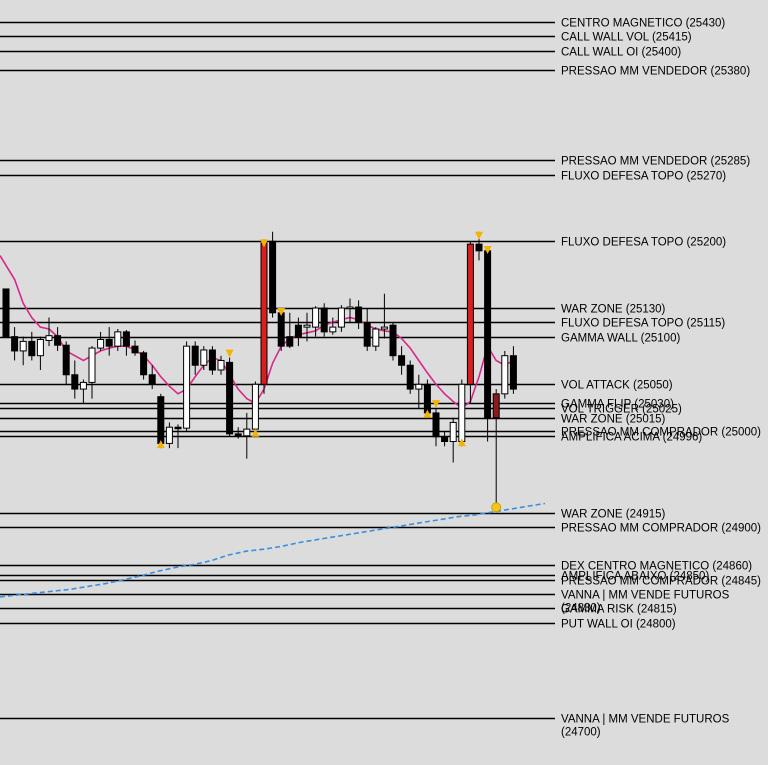 The image size is (768, 765). Describe the element at coordinates (661, 582) in the screenshot. I see `level-label: PRESSAO MM COMPRADOR (24845)` at that location.